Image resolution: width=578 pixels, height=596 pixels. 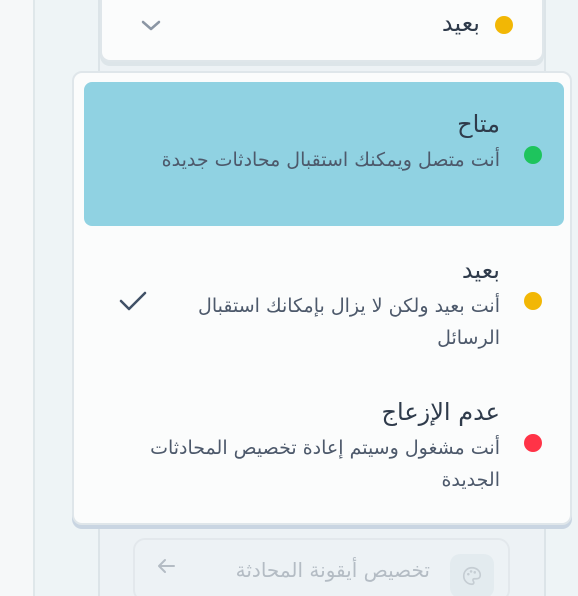 What do you see at coordinates (330, 160) in the screenshot?
I see `status-option-description: أنت متصل ويمكنك استقبال محادثات جديدة` at bounding box center [330, 160].